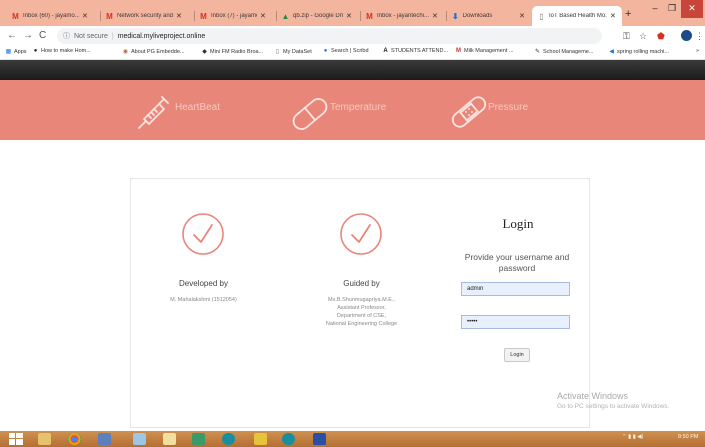 The height and width of the screenshot is (447, 705). Describe the element at coordinates (508, 107) in the screenshot. I see `nav-pressure: Pressure` at that location.